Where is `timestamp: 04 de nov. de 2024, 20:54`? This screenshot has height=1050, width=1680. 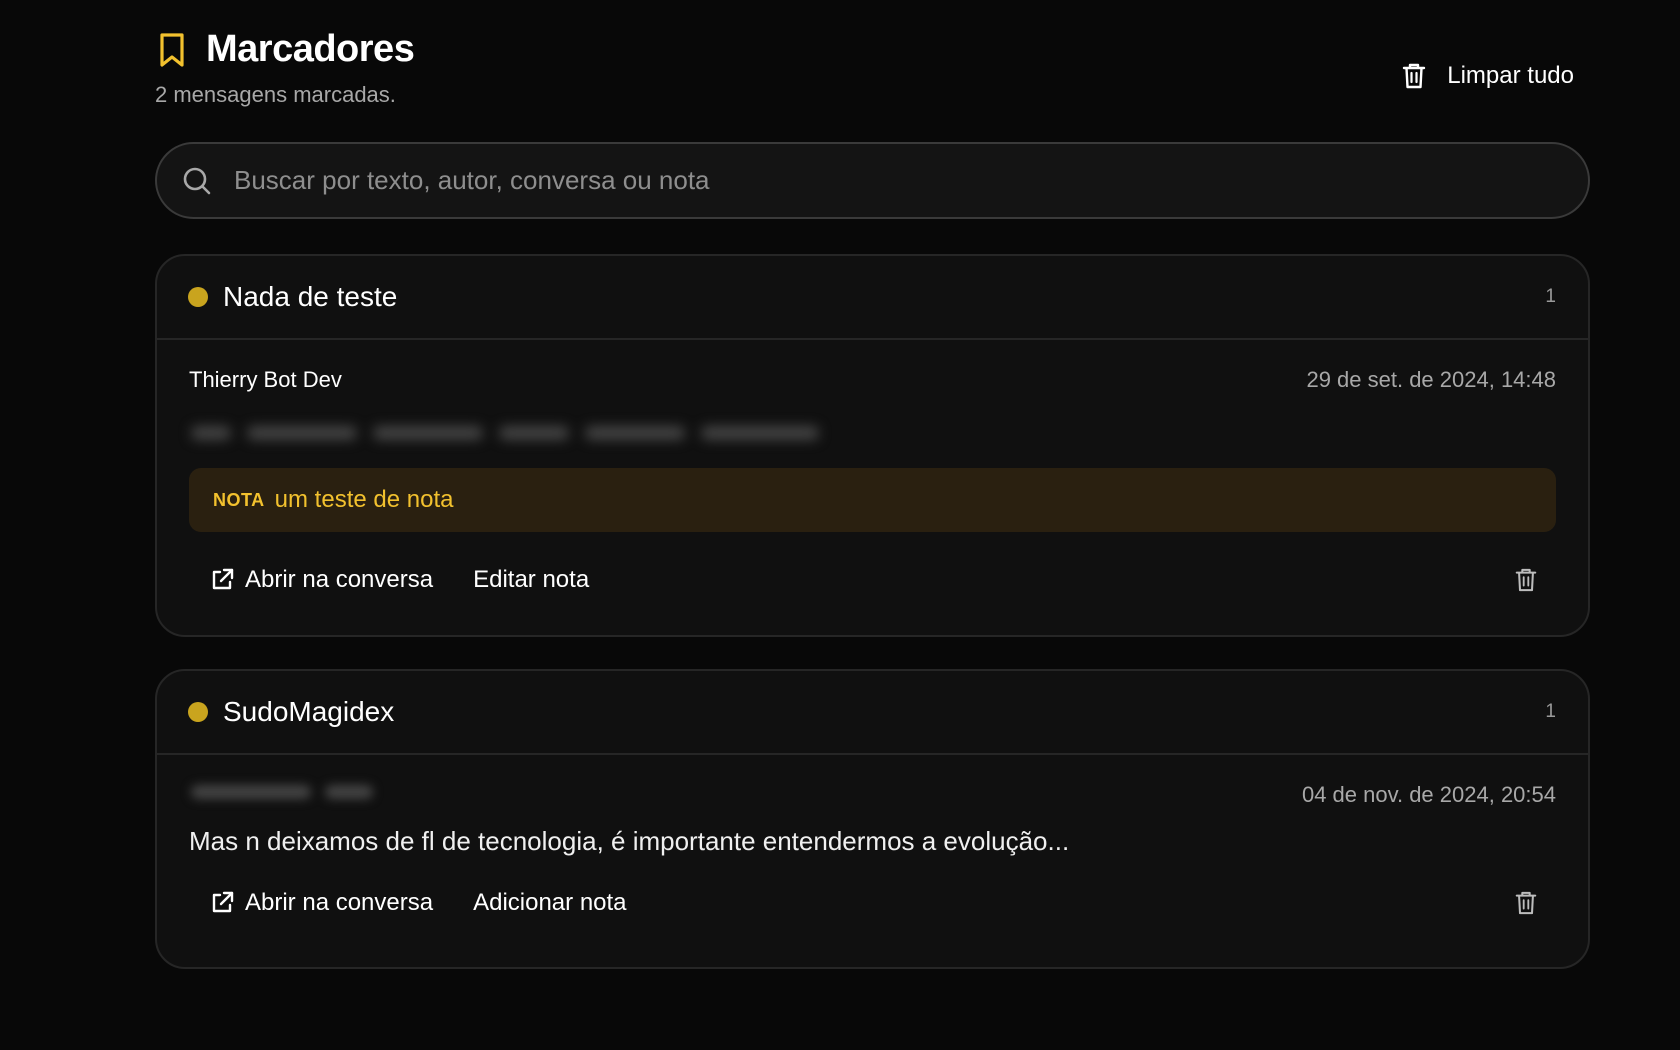 timestamp: 04 de nov. de 2024, 20:54 is located at coordinates (1428, 794).